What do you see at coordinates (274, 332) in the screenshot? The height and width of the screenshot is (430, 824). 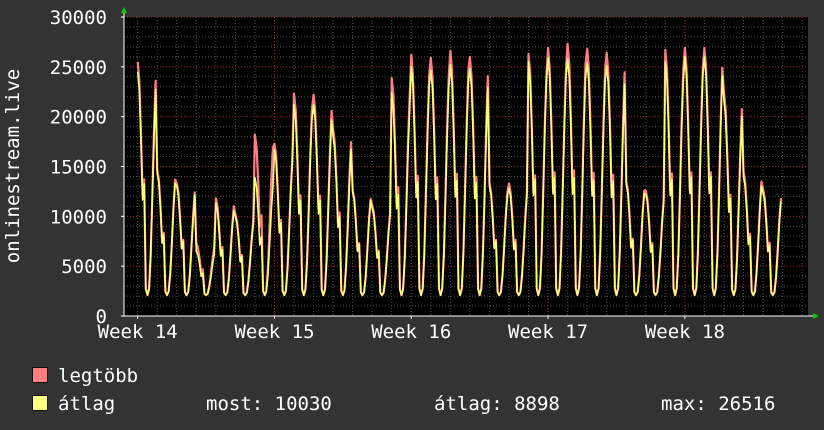 I see `x-tick-label: Week 15` at bounding box center [274, 332].